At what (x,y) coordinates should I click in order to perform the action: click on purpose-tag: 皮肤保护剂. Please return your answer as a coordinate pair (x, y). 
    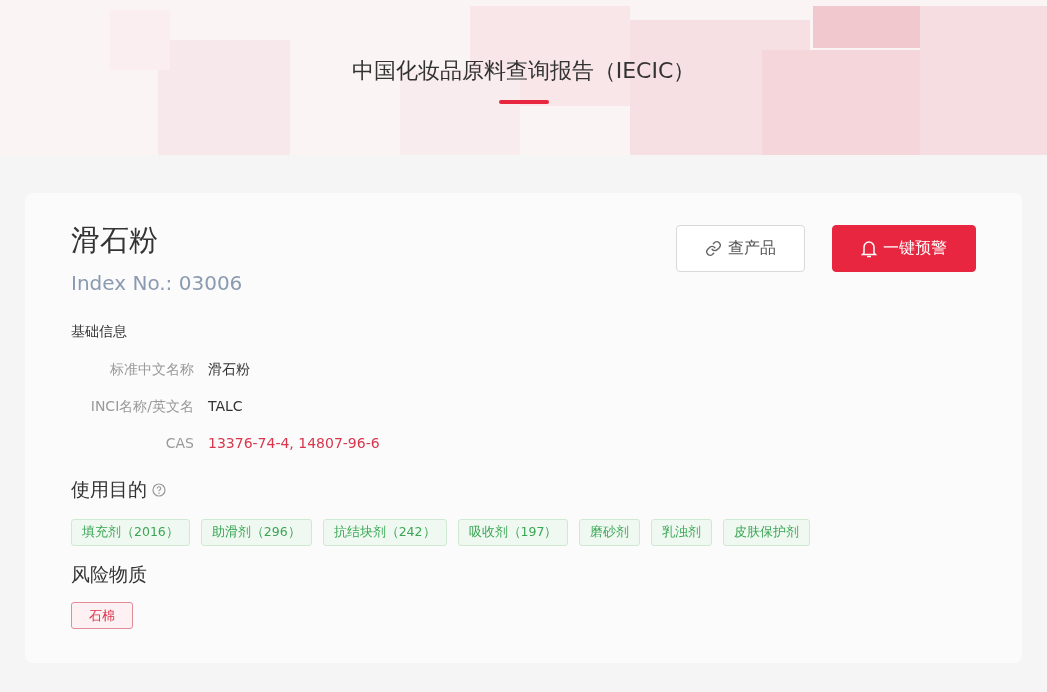
    Looking at the image, I should click on (767, 532).